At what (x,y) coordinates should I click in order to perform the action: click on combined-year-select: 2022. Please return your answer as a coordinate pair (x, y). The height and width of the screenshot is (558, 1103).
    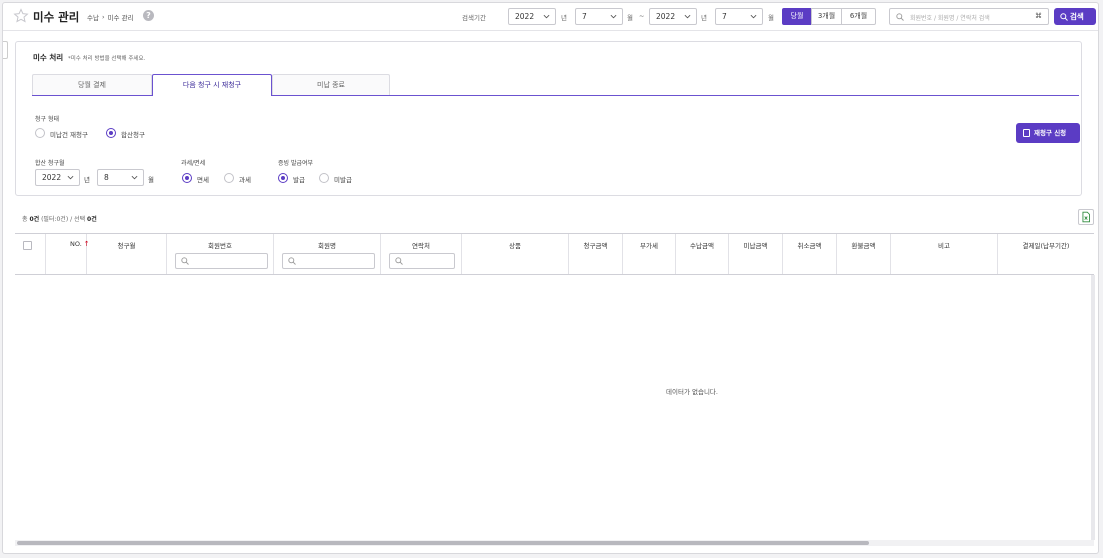
    Looking at the image, I should click on (57, 177).